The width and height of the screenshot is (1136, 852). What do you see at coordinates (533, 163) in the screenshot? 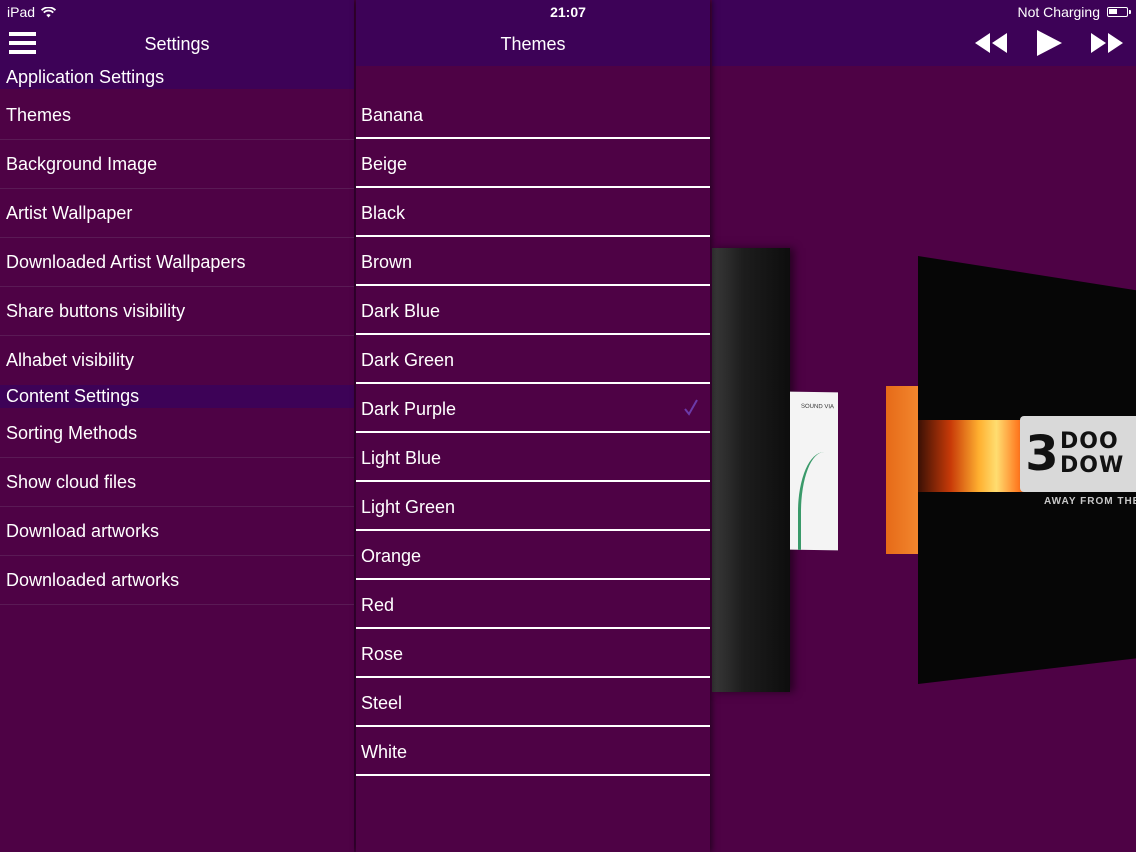
I see `theme-item-beige: Beige` at bounding box center [533, 163].